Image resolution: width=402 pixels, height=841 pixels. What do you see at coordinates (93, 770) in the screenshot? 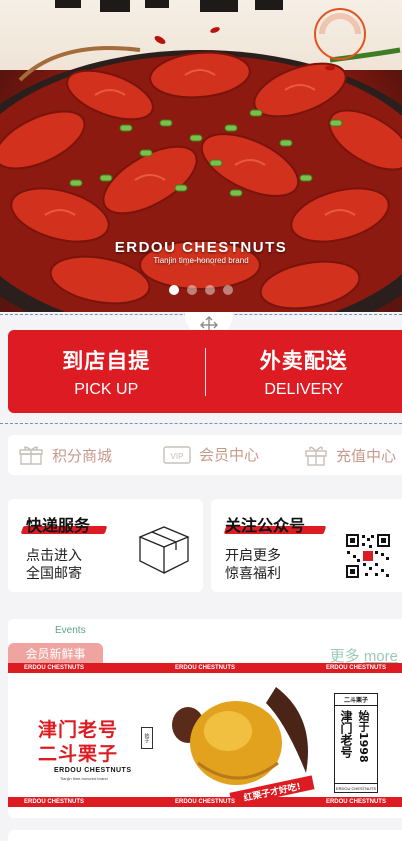
I see `promo-brand: ERDOU CHESTNUTS` at bounding box center [93, 770].